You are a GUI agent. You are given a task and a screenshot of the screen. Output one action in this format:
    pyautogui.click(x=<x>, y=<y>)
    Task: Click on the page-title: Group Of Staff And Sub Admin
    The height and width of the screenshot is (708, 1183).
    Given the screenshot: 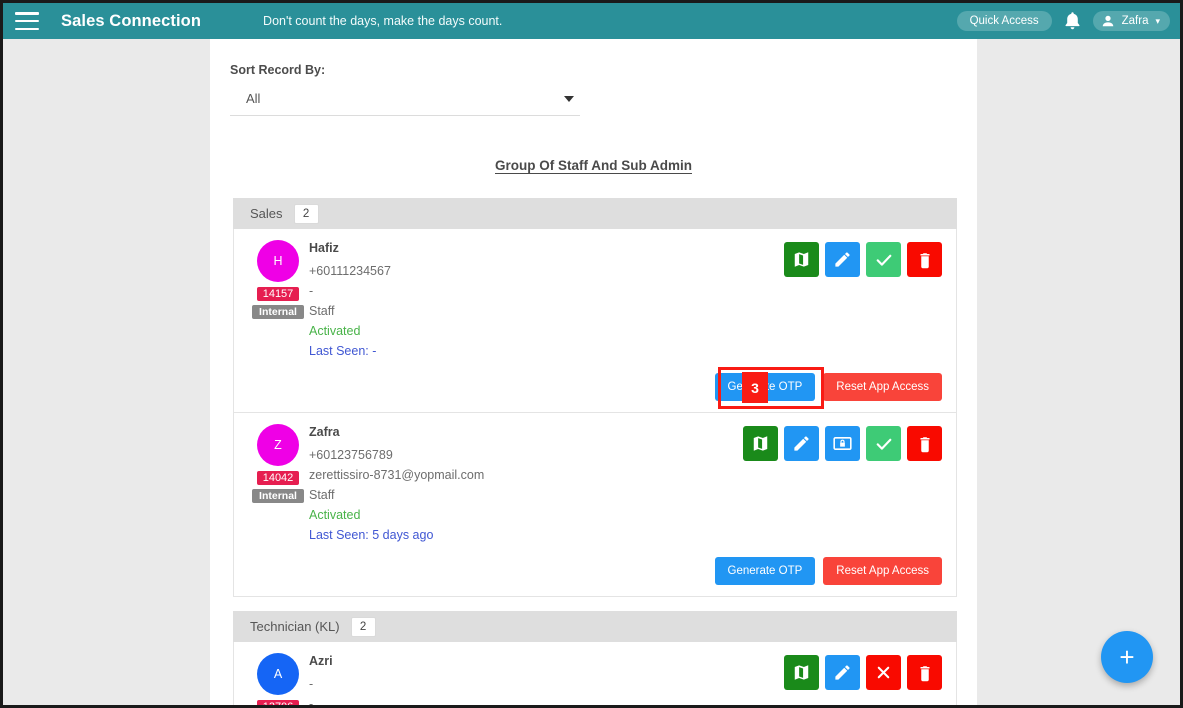 What is the action you would take?
    pyautogui.click(x=593, y=165)
    